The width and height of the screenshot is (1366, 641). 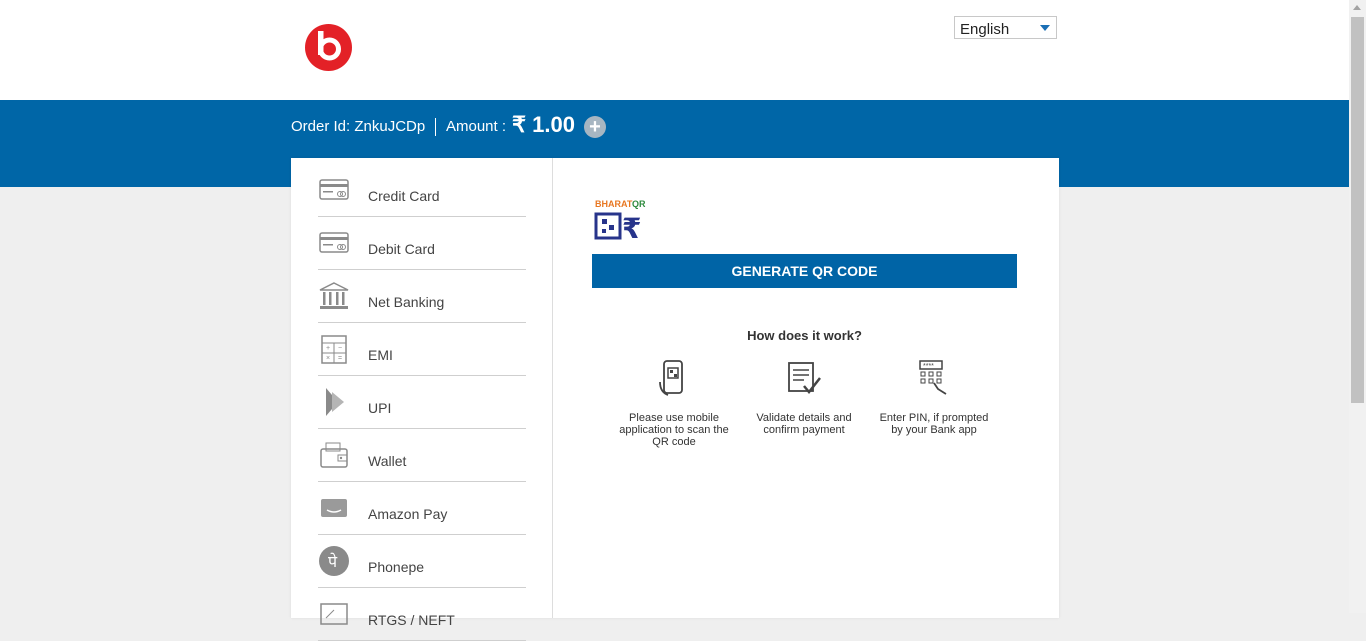 What do you see at coordinates (404, 196) in the screenshot?
I see `payment-method-label: Credit Card` at bounding box center [404, 196].